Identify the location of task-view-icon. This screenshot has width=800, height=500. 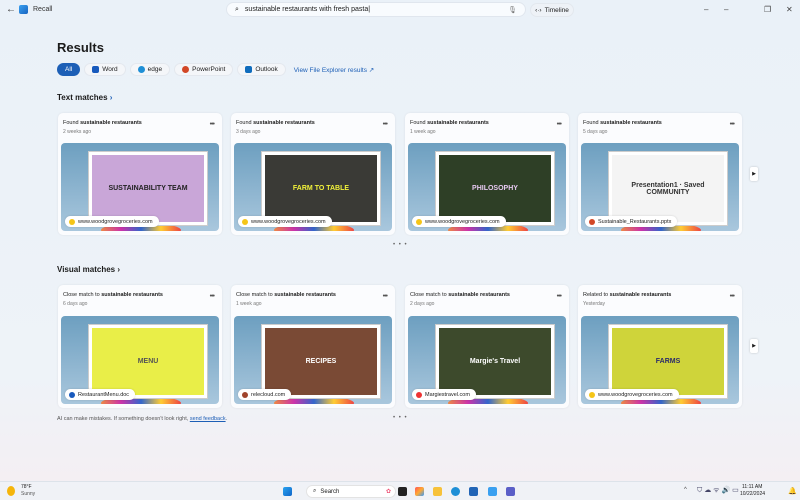
(402, 491).